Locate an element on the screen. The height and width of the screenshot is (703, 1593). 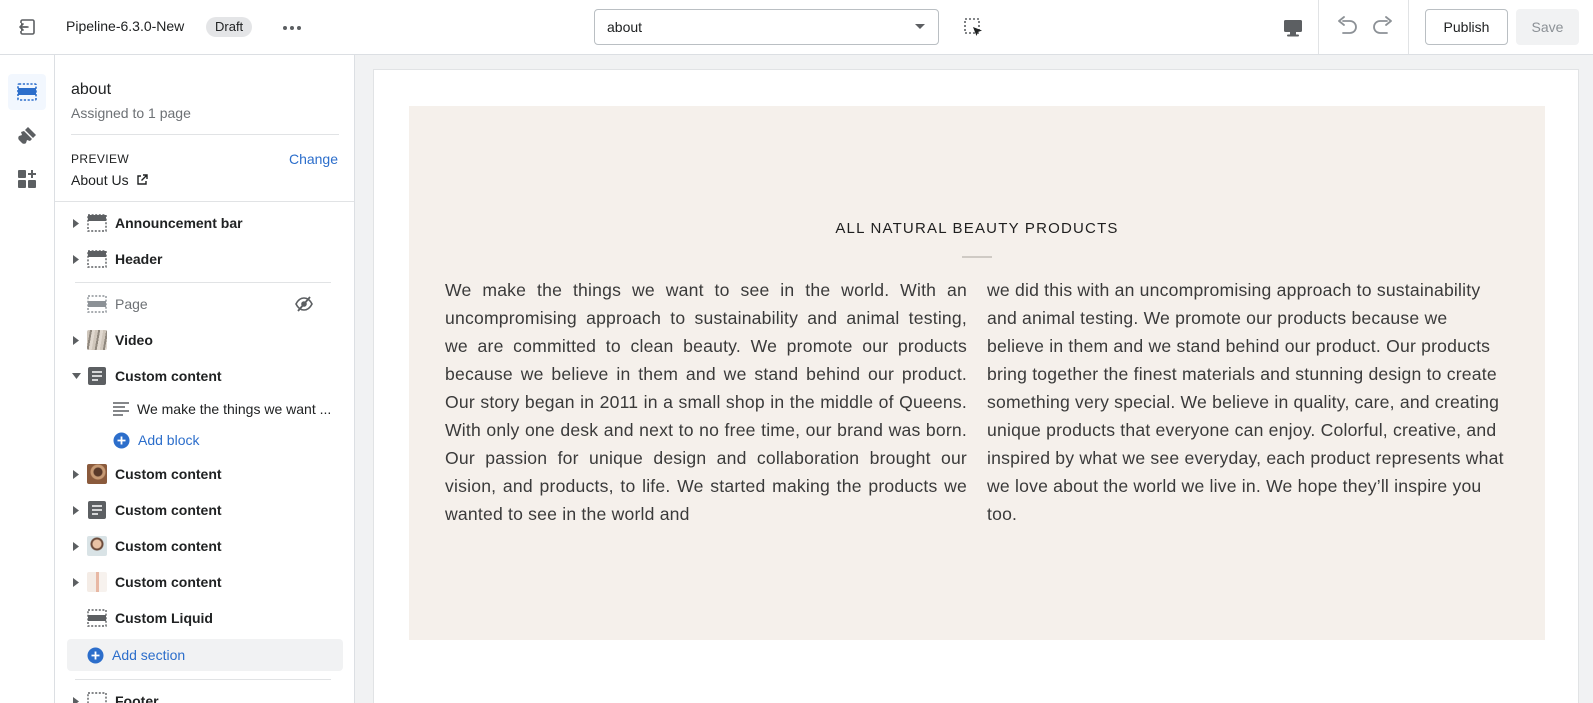
redo-icon is located at coordinates (1382, 25).